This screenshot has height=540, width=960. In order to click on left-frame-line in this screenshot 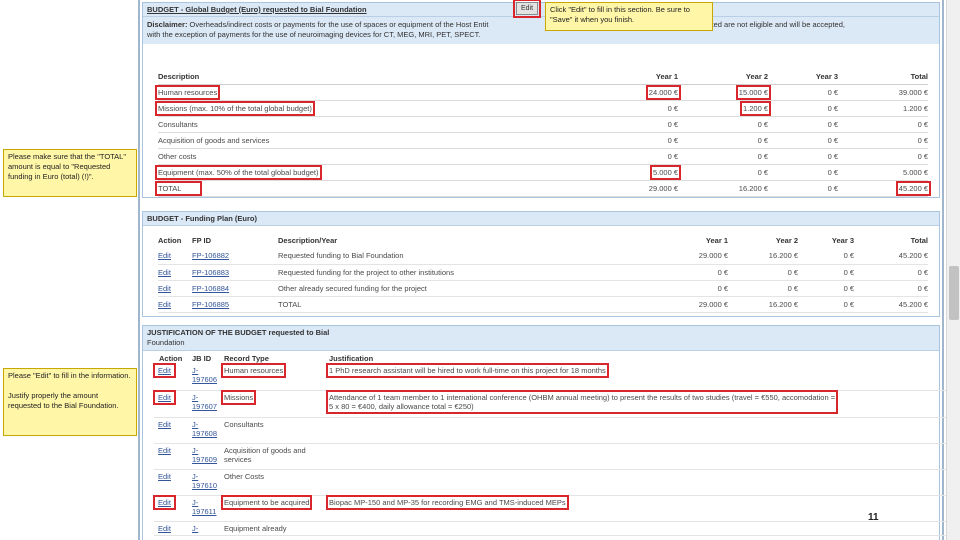, I will do `click(139, 270)`.